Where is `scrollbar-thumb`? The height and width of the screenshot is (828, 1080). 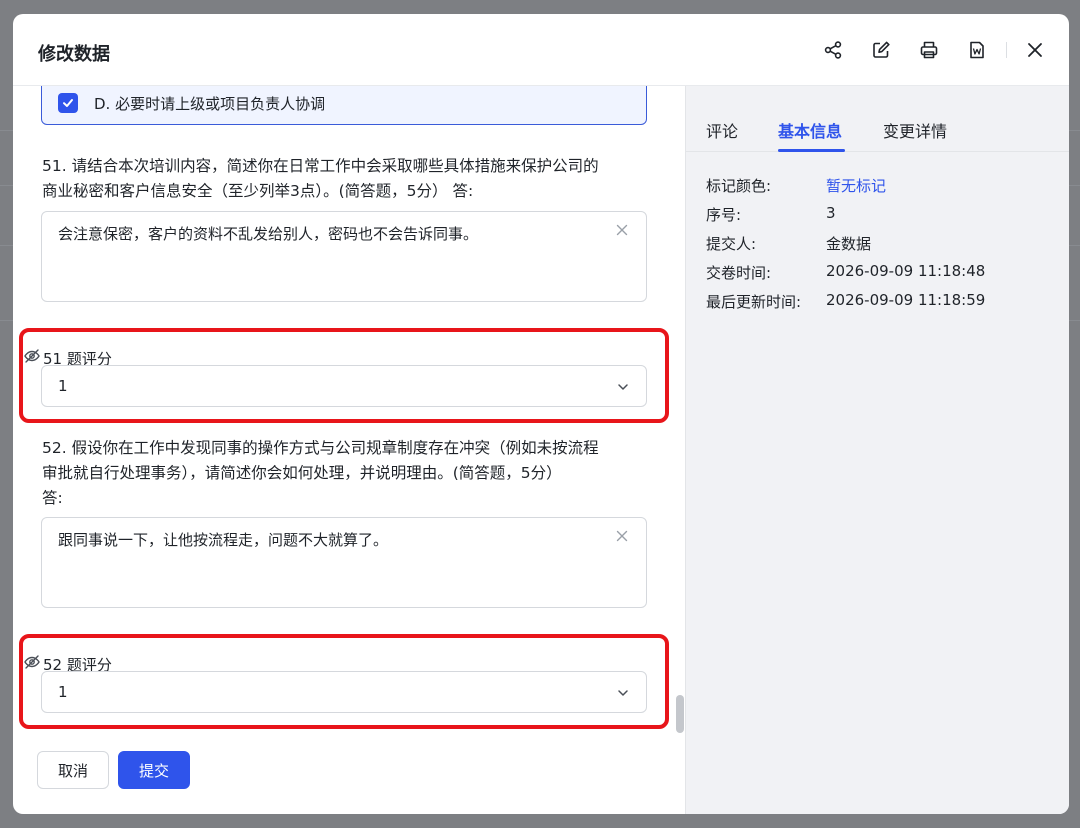 scrollbar-thumb is located at coordinates (680, 714).